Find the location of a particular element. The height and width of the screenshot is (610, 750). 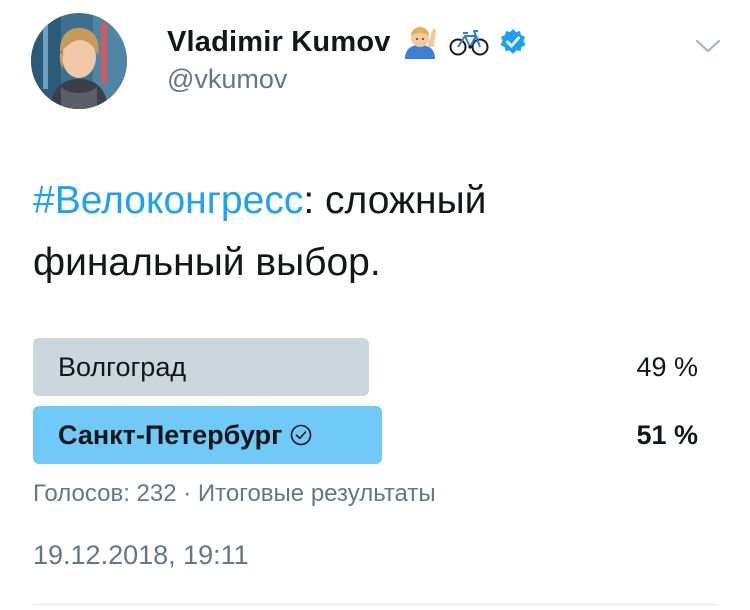

poll-option-percent-winner: 51 % is located at coordinates (667, 435).